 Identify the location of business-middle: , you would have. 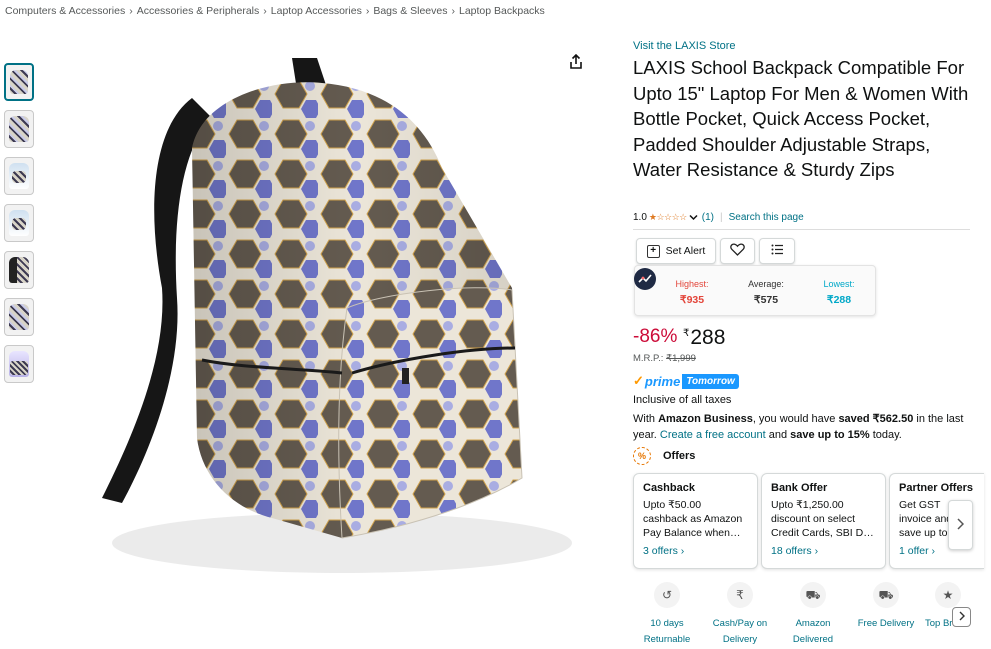
(795, 419).